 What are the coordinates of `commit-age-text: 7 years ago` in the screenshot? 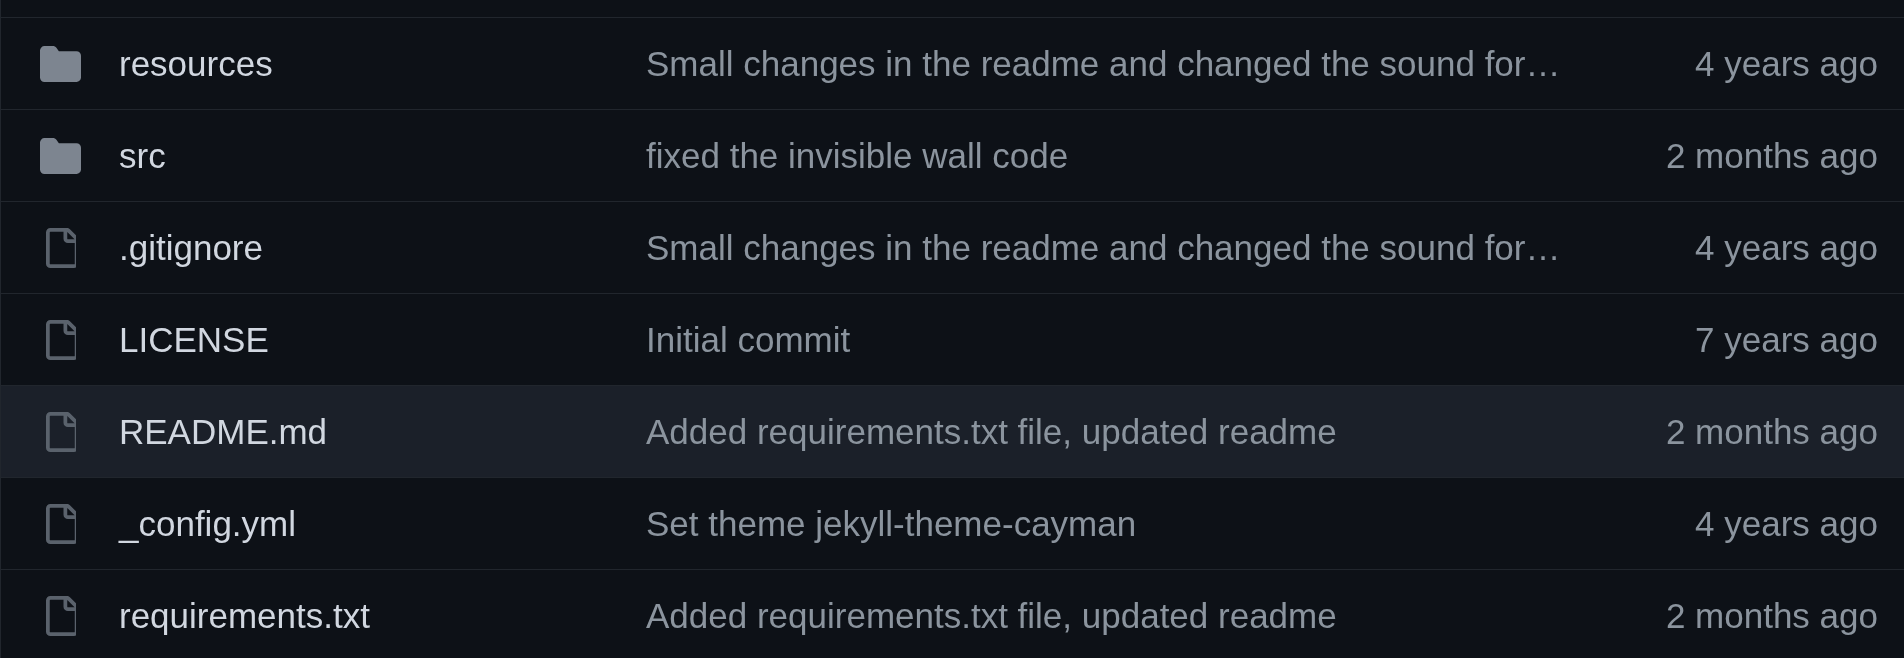 It's located at (1786, 339).